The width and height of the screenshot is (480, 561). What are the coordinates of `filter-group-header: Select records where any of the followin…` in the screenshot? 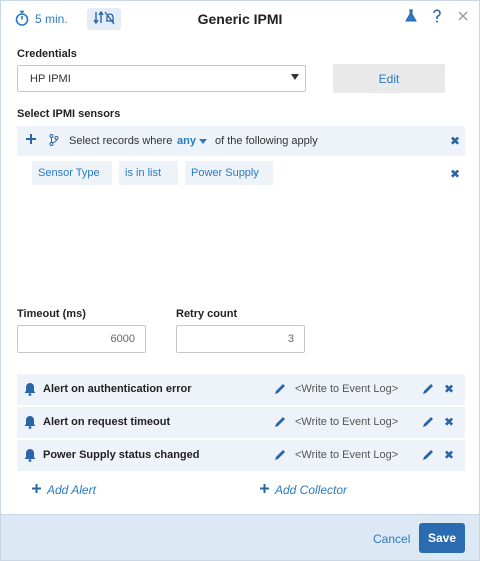 It's located at (241, 141).